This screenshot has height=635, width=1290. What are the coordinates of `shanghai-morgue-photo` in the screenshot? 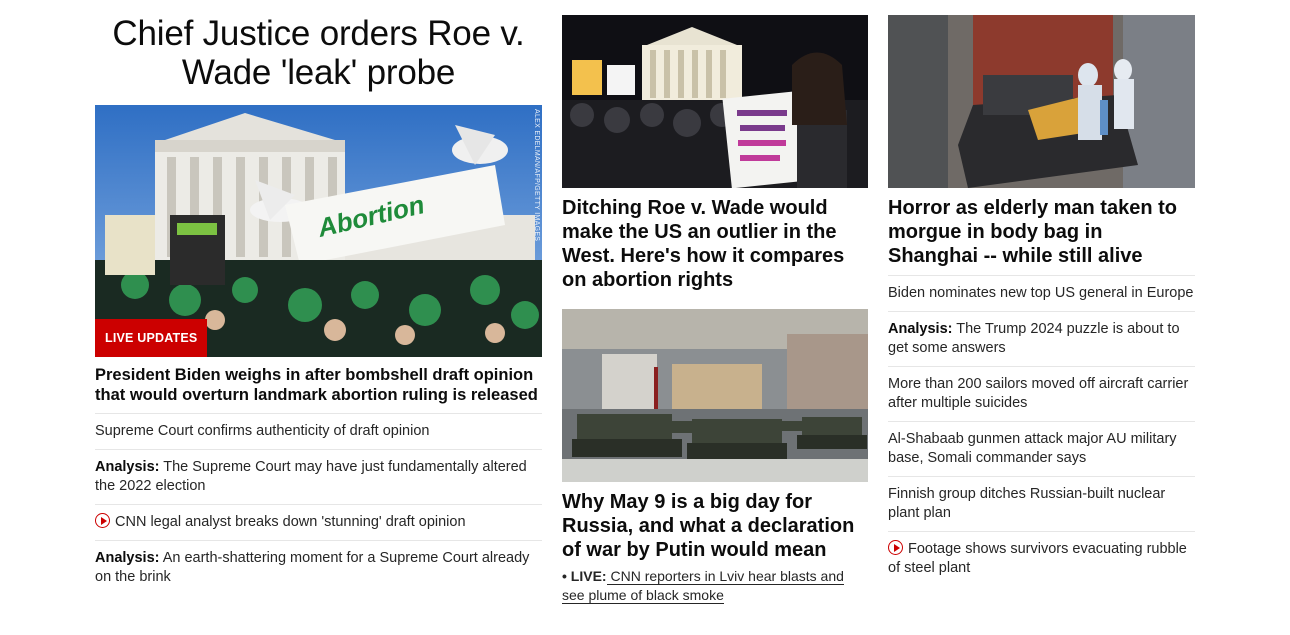 It's located at (1041, 101).